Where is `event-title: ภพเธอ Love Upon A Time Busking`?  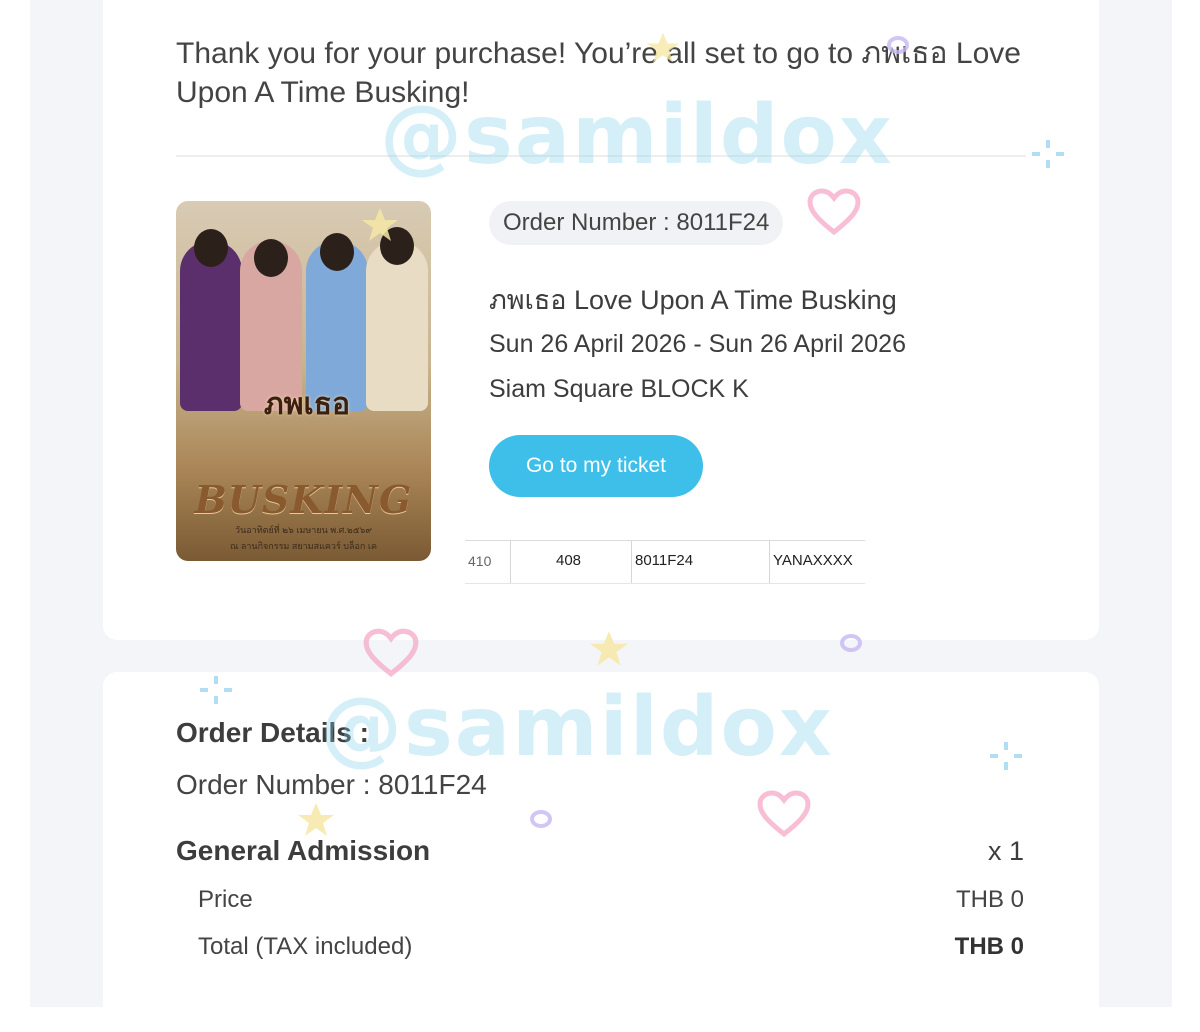
event-title: ภพเธอ Love Upon A Time Busking is located at coordinates (693, 300).